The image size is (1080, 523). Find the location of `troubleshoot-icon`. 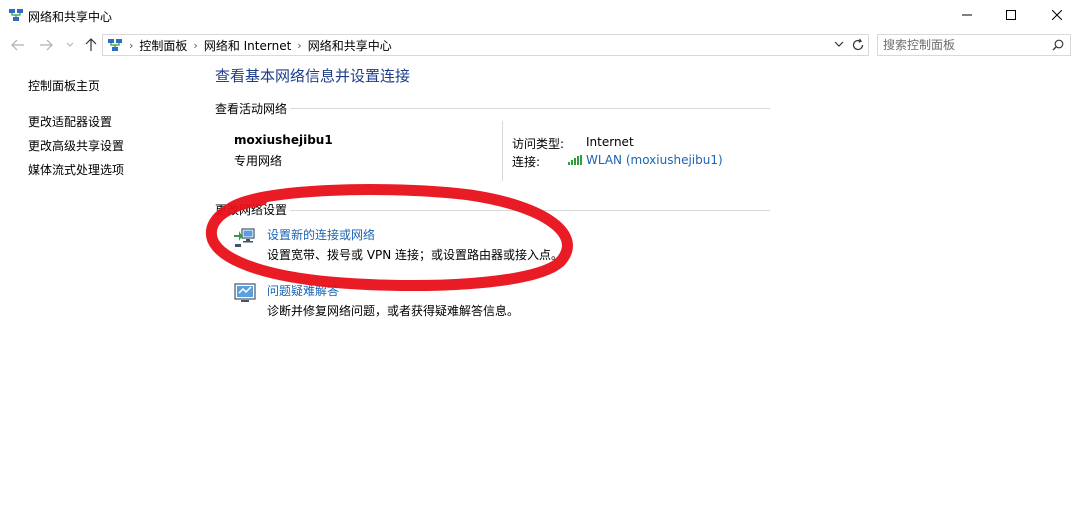

troubleshoot-icon is located at coordinates (245, 292).